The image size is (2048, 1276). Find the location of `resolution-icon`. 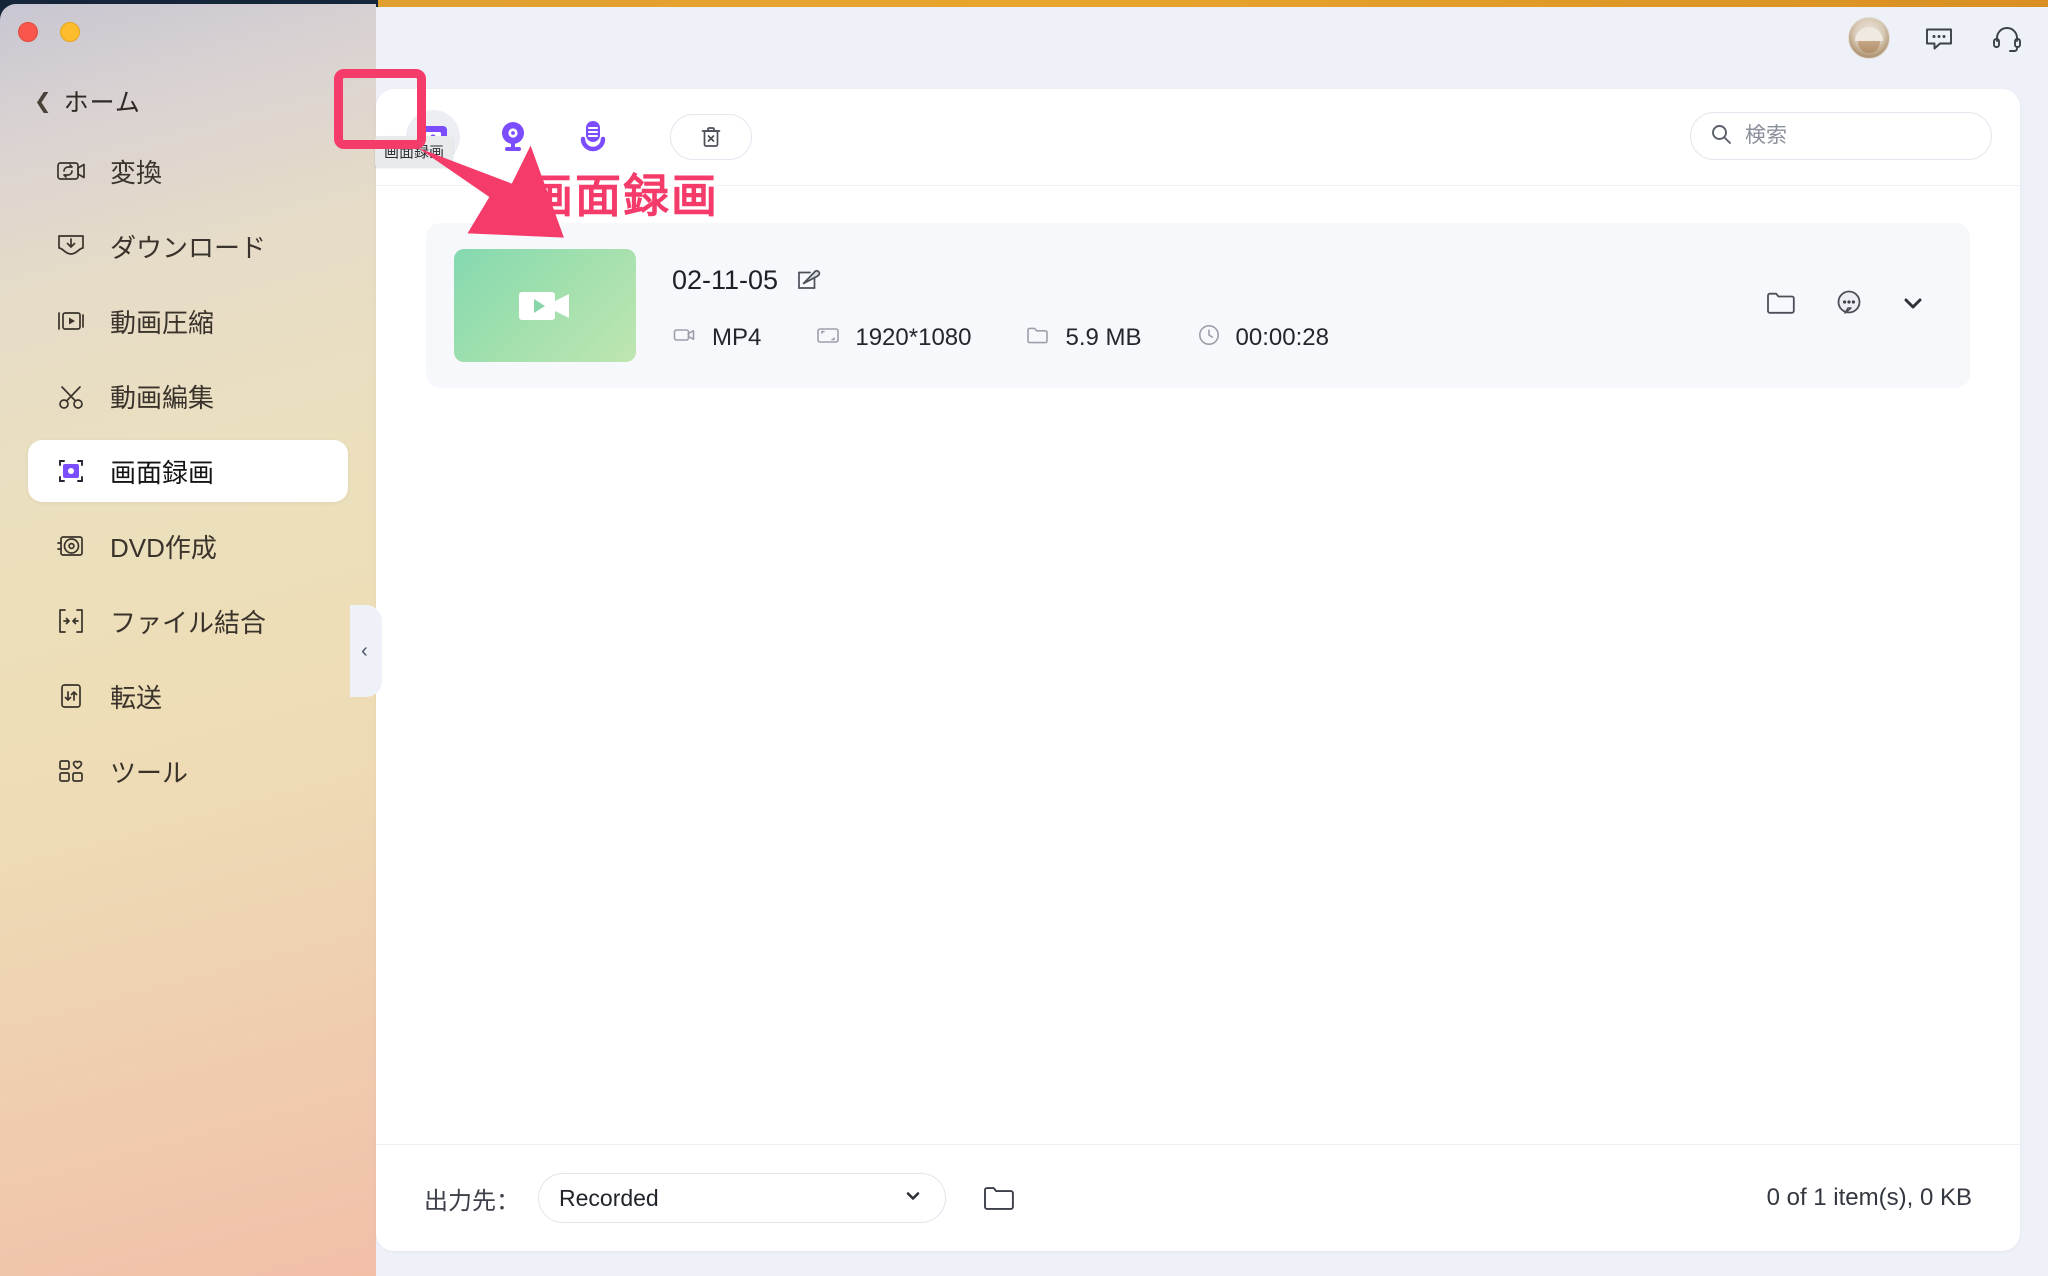

resolution-icon is located at coordinates (828, 337).